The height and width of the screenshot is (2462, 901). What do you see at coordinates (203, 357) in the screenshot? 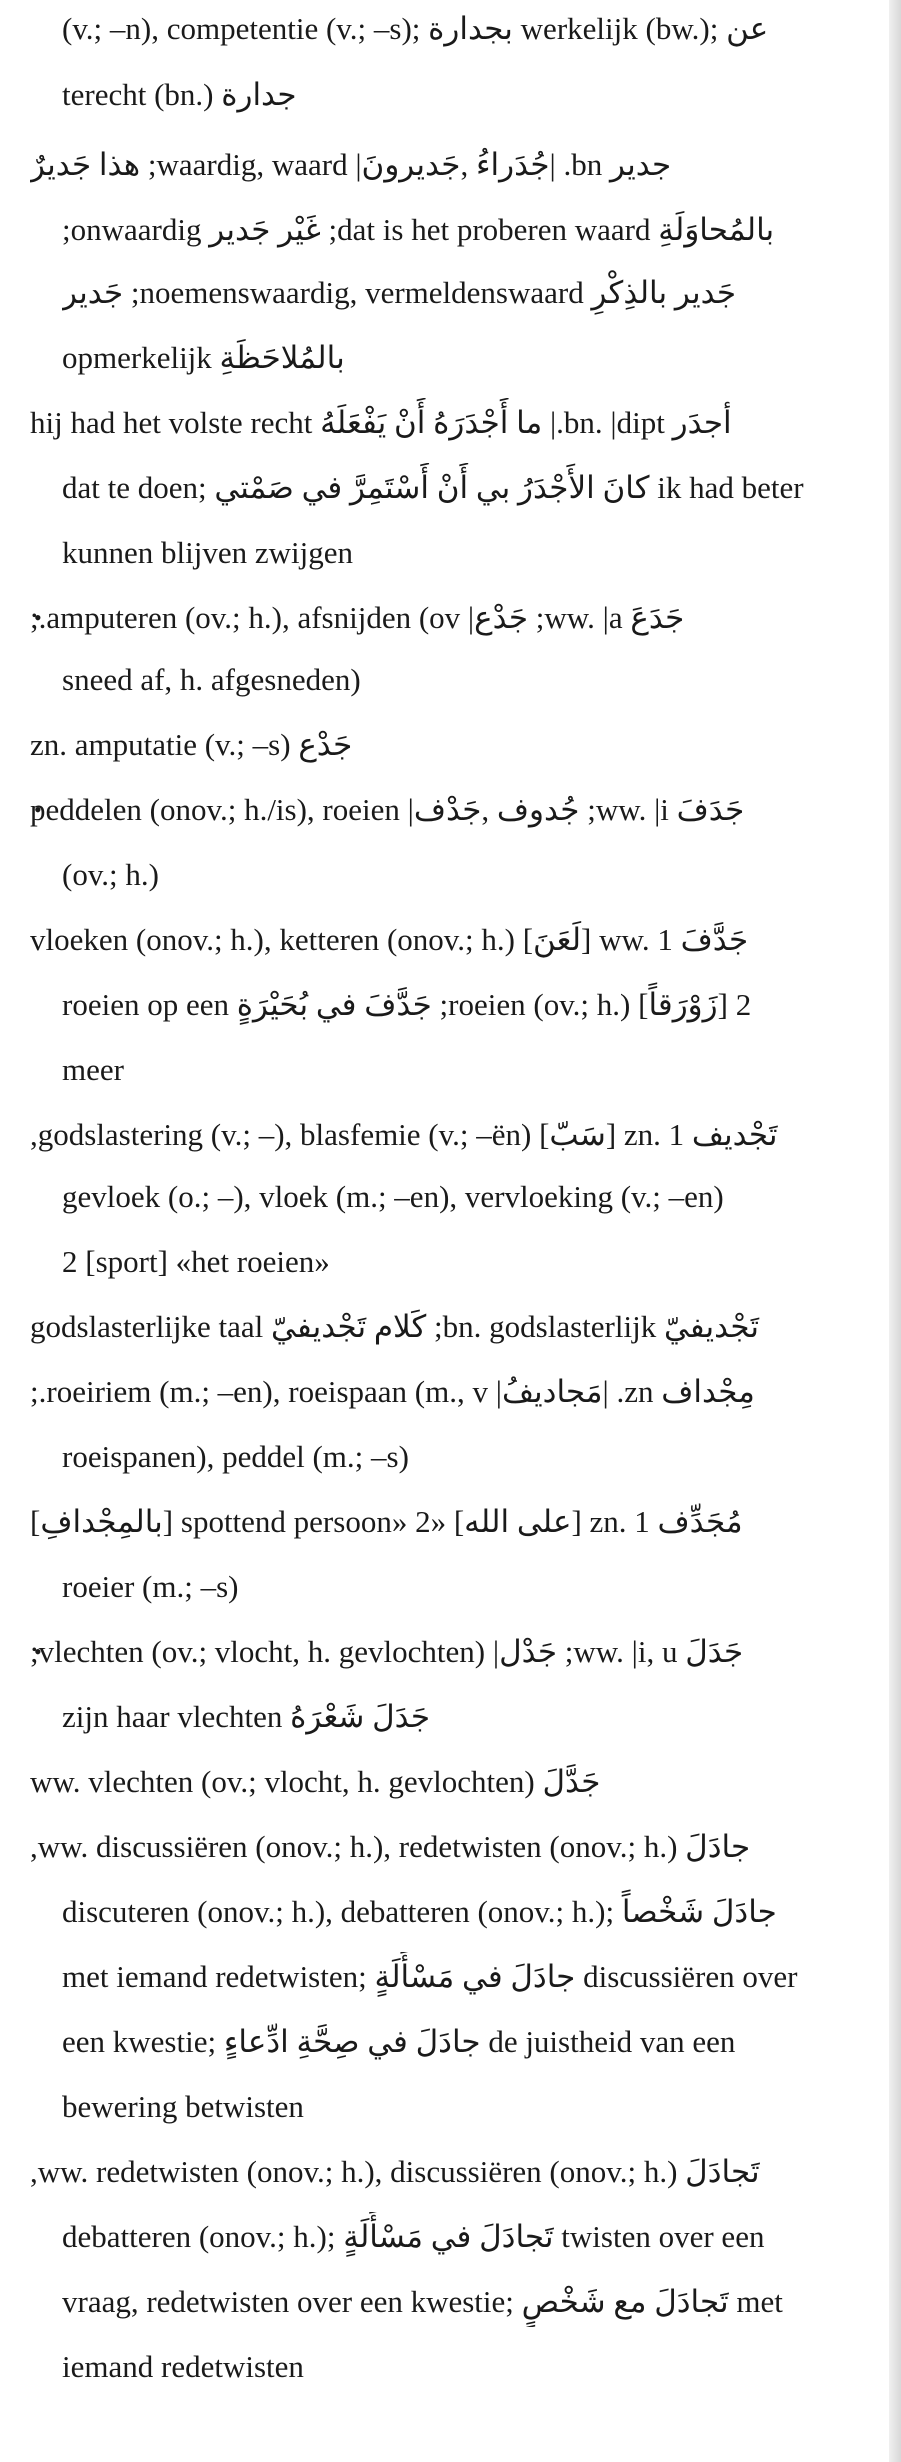
I see `entry-text: بالمُلاحَظَةِ opmerkelijk` at bounding box center [203, 357].